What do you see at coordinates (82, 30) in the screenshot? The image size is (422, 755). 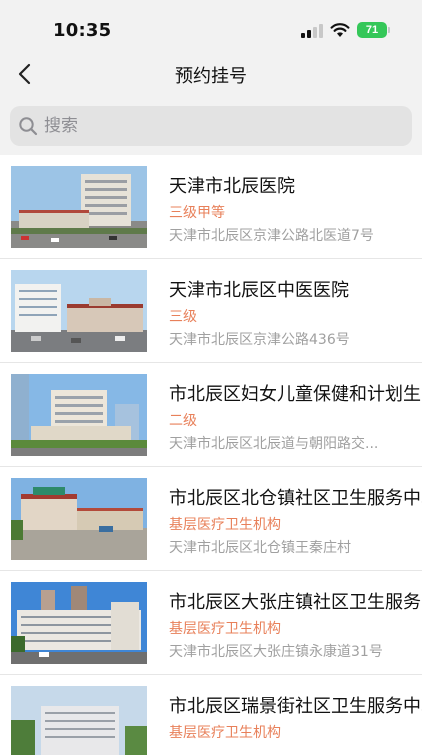 I see `status-time: 10:35` at bounding box center [82, 30].